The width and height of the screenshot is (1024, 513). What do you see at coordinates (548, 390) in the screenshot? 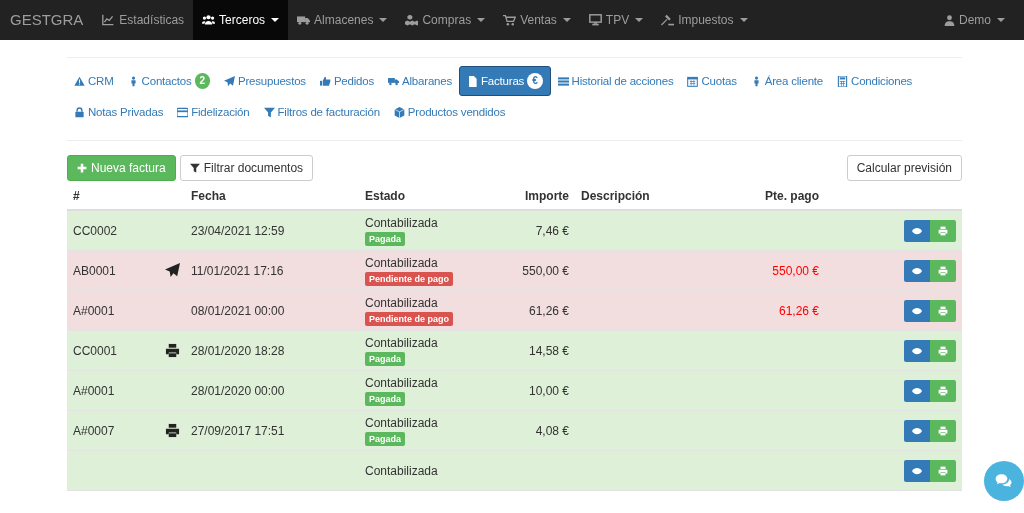
I see `amount: 10,00 €` at bounding box center [548, 390].